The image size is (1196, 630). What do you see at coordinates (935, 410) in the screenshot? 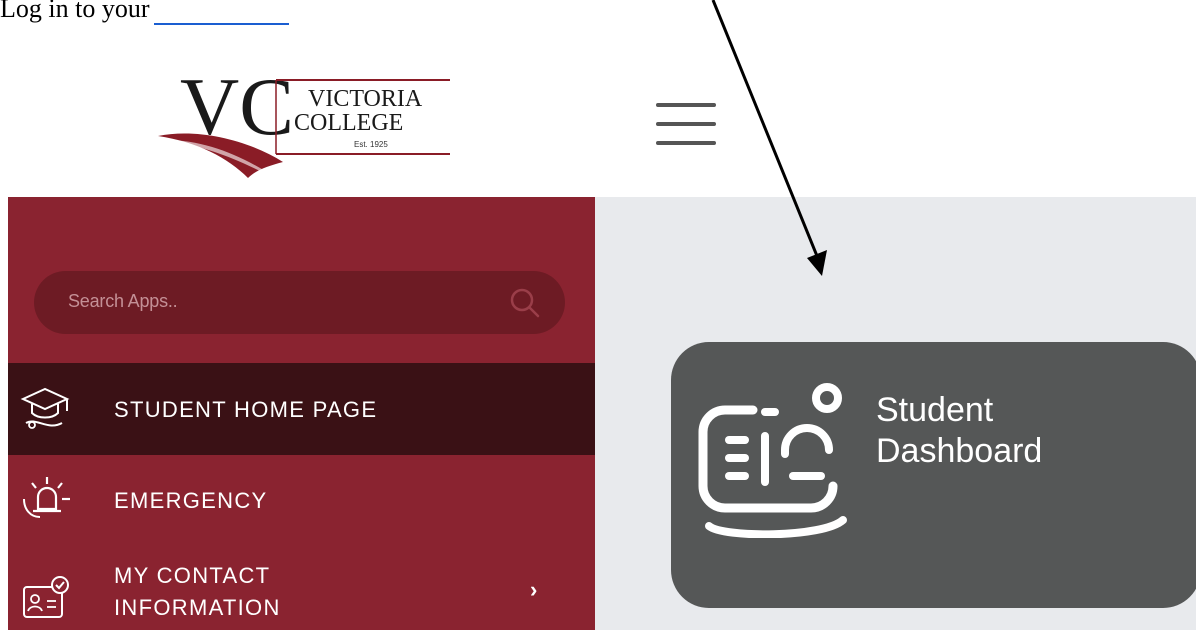
I see `tile-title-line-1: Student` at bounding box center [935, 410].